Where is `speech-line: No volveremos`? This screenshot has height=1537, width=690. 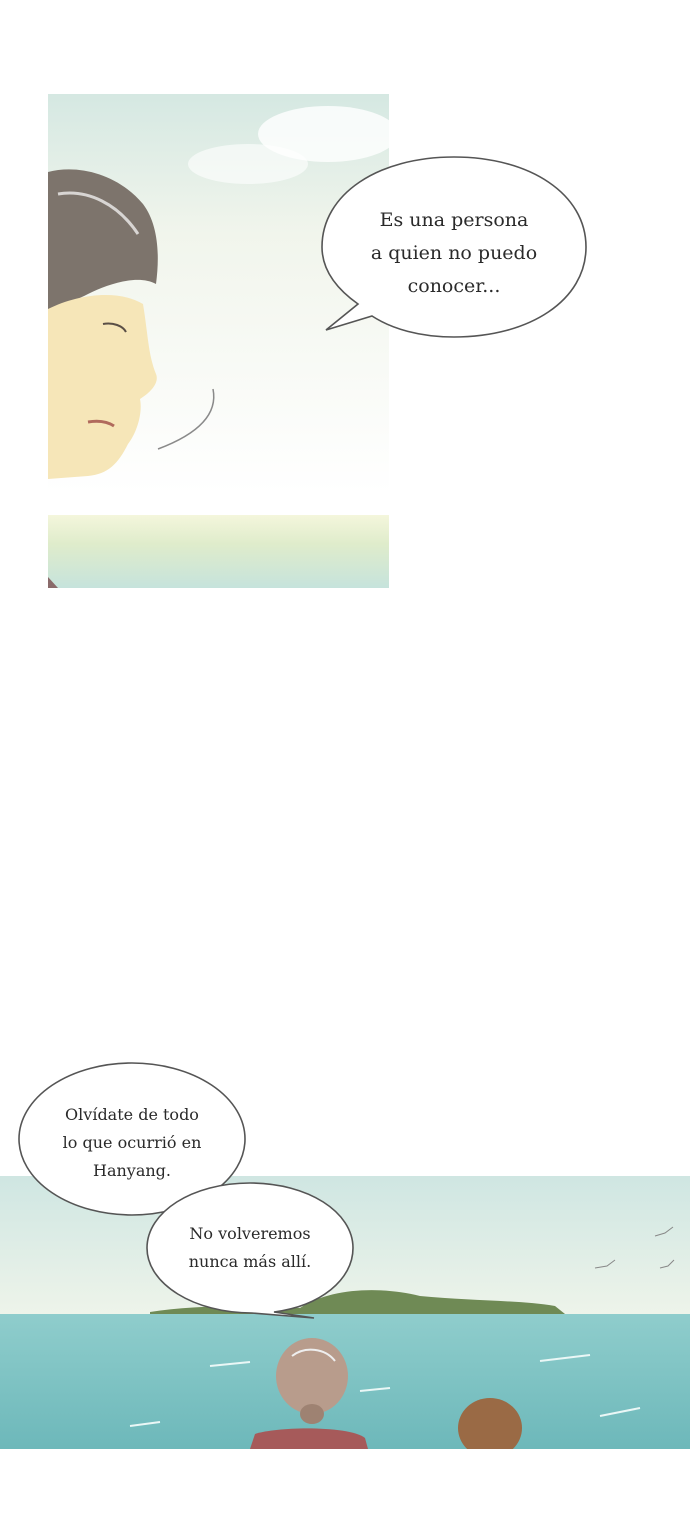 speech-line: No volveremos is located at coordinates (250, 1233).